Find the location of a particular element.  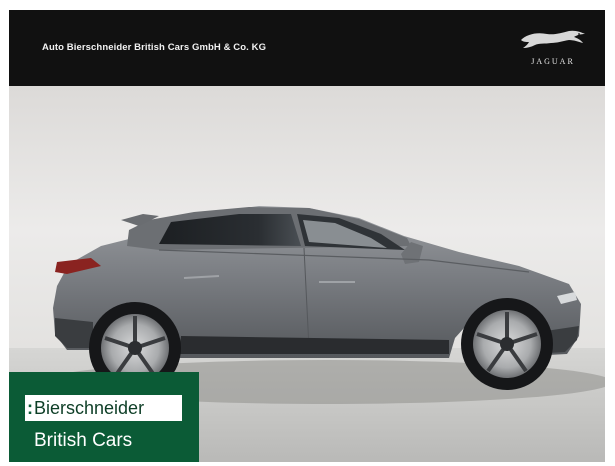

badge-wordmark-text: Bierschneider is located at coordinates (89, 408).